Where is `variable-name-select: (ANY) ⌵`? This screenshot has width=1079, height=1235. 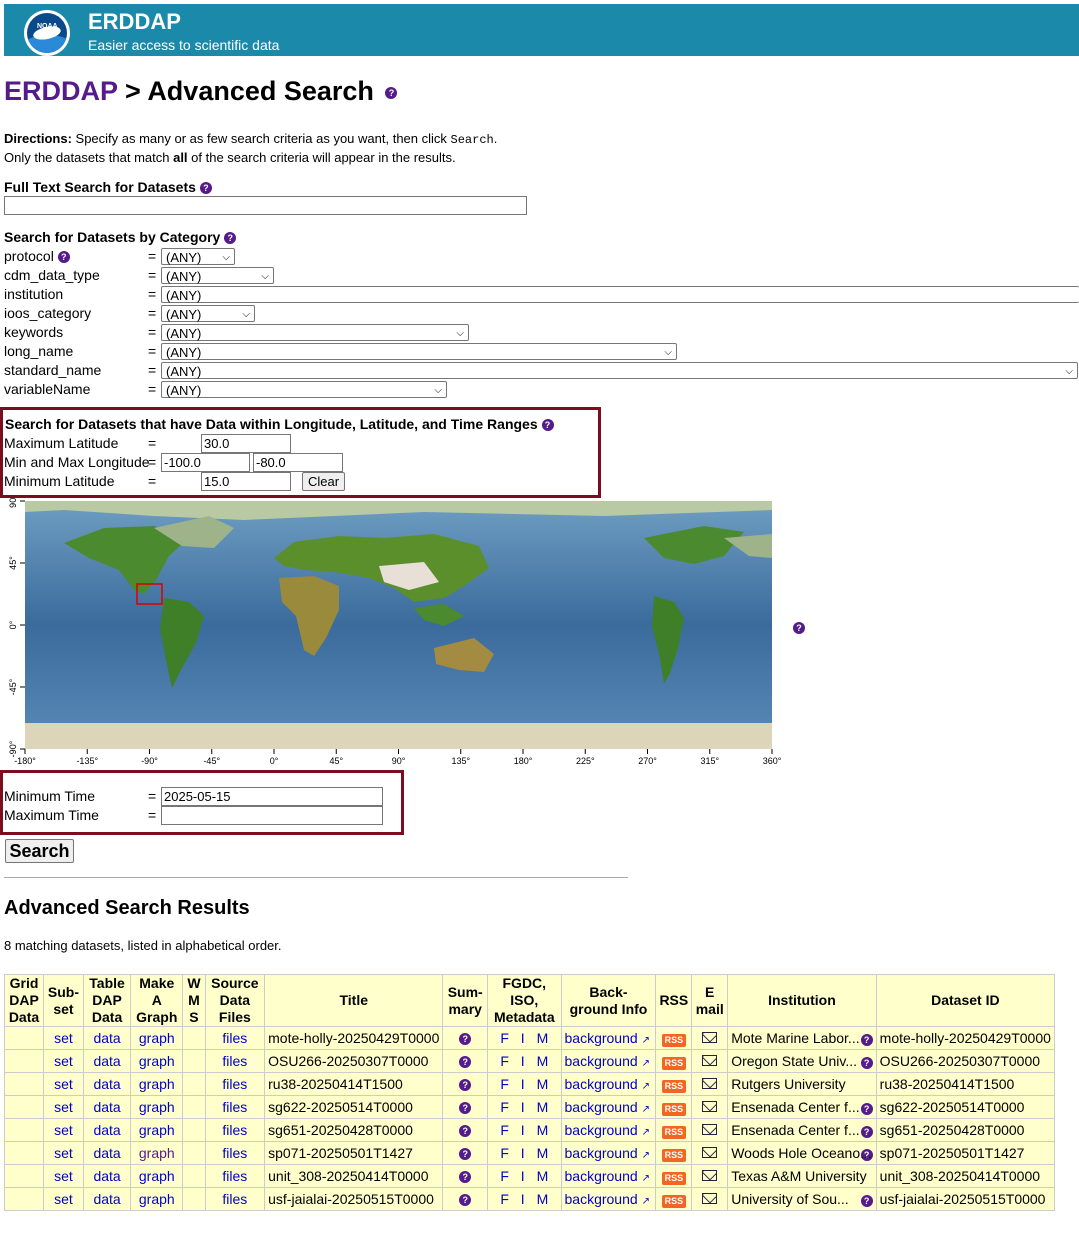
variable-name-select: (ANY) ⌵ is located at coordinates (304, 389).